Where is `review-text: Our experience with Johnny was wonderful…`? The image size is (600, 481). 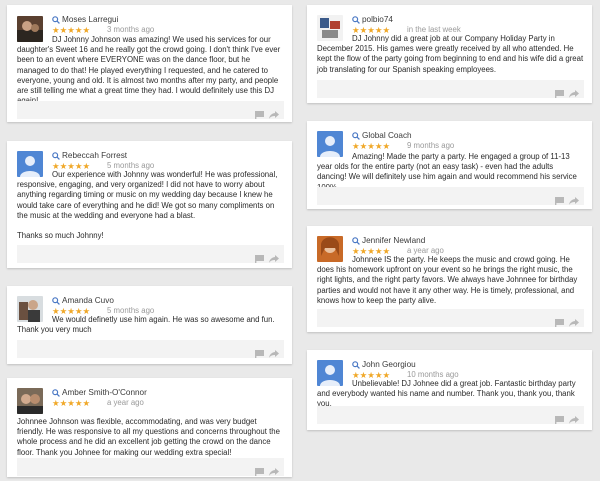 review-text: Our experience with Johnny was wonderful… is located at coordinates (147, 205).